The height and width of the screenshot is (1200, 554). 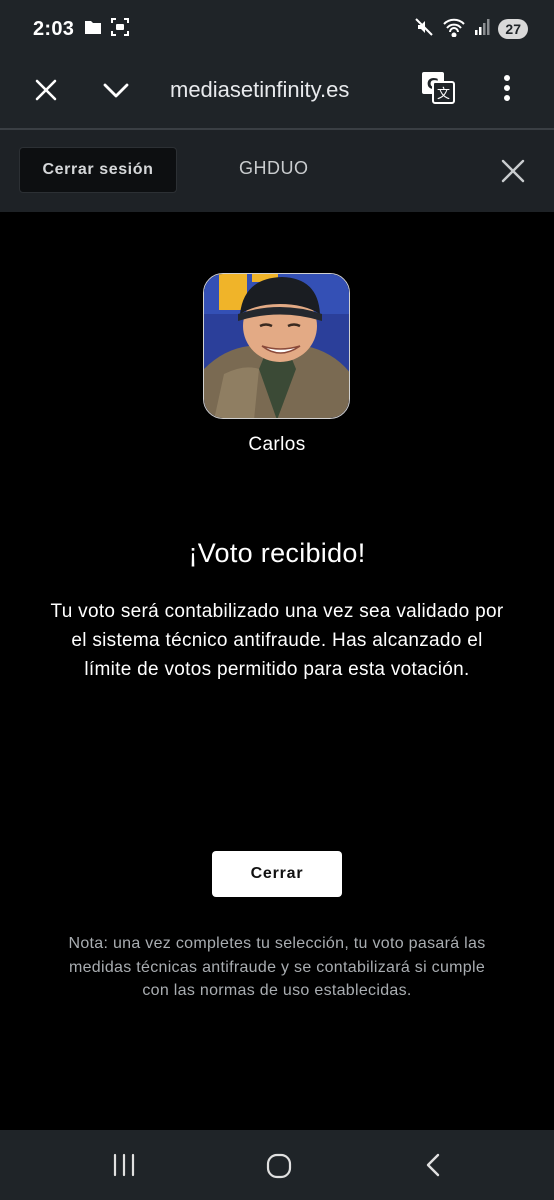 I want to click on candidate-name: Carlos, so click(x=277, y=444).